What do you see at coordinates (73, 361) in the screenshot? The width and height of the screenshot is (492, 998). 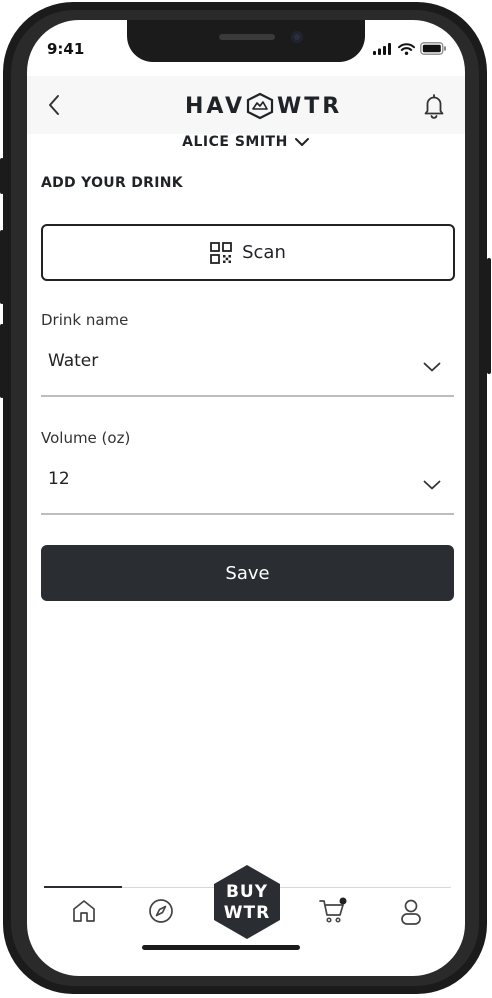 I see `drink-name-select: Water` at bounding box center [73, 361].